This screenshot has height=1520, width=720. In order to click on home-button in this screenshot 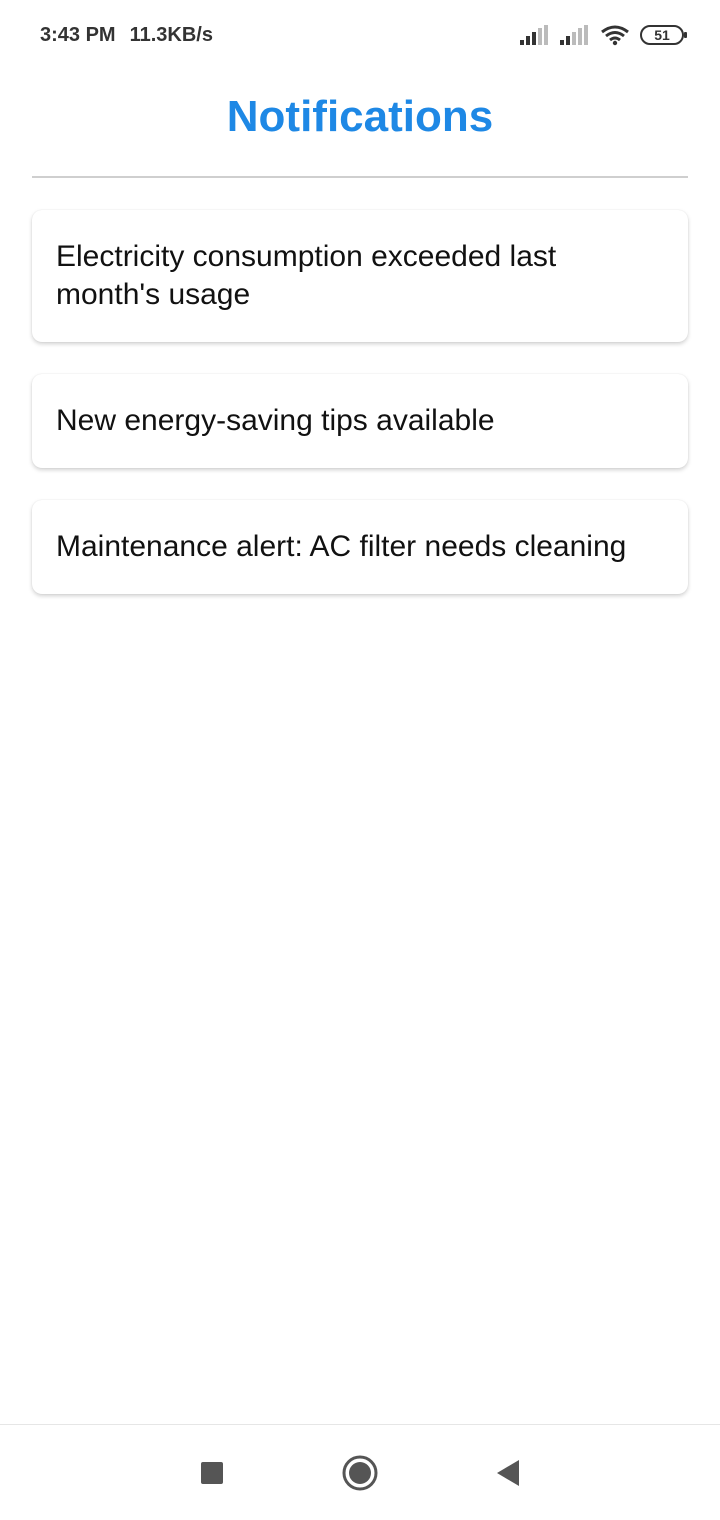, I will do `click(360, 1473)`.